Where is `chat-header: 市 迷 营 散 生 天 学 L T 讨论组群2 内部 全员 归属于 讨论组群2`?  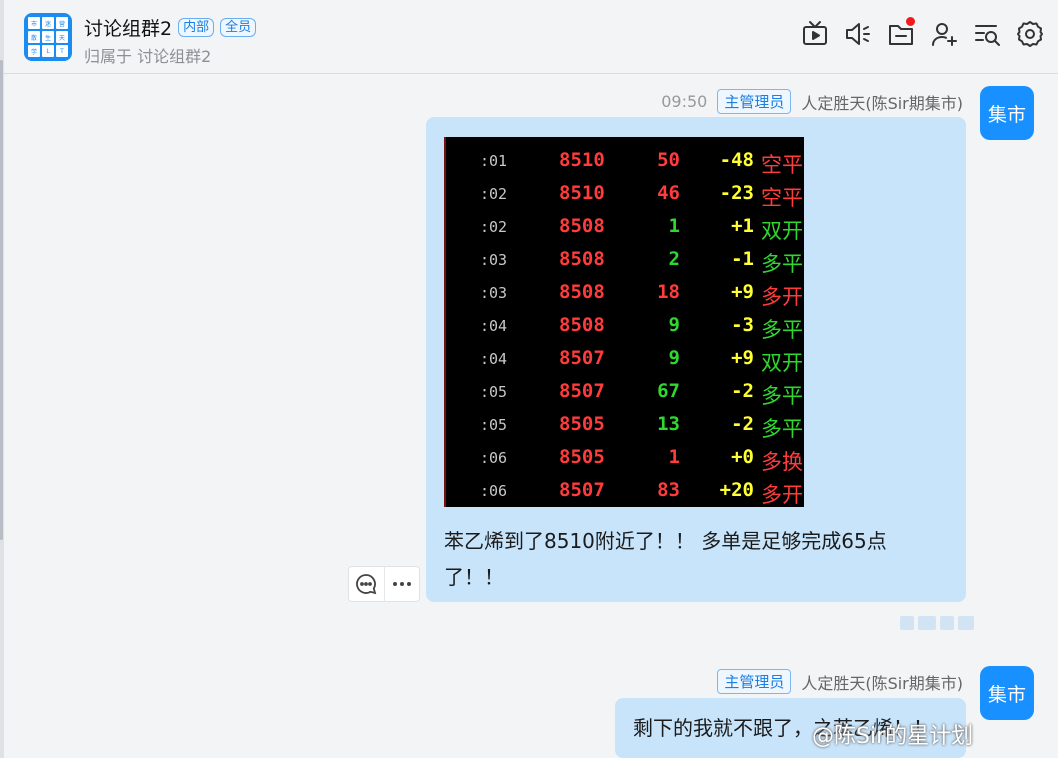
chat-header: 市 迷 营 散 生 天 学 L T 讨论组群2 内部 全员 归属于 讨论组群2 is located at coordinates (531, 37).